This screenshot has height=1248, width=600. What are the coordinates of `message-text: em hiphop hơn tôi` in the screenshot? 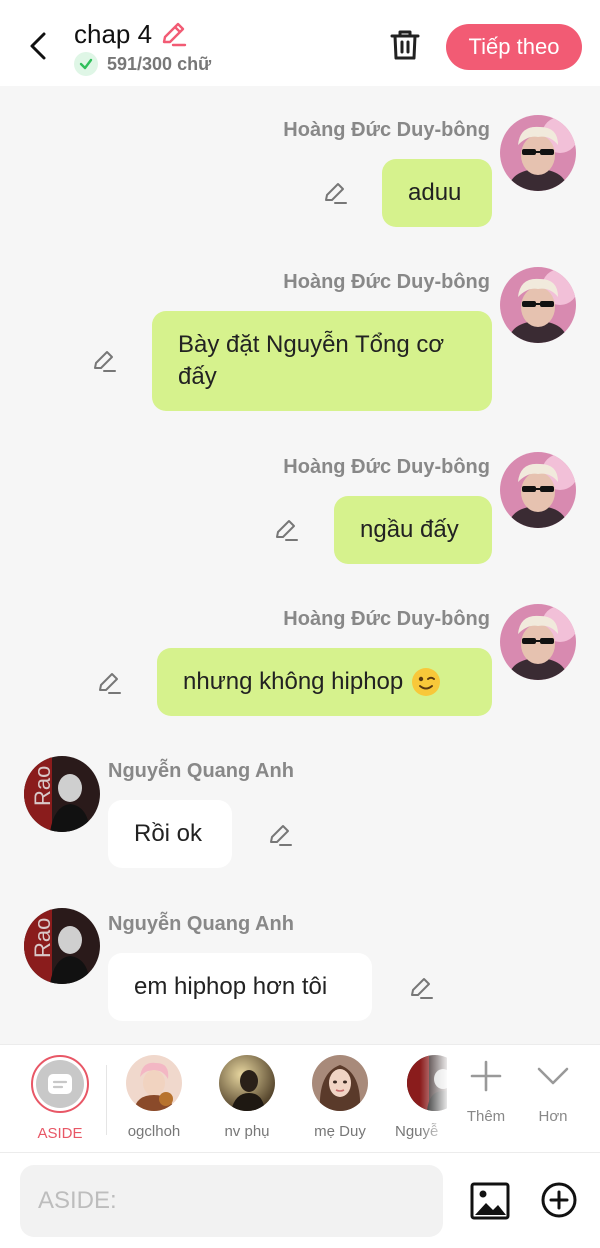 It's located at (231, 986).